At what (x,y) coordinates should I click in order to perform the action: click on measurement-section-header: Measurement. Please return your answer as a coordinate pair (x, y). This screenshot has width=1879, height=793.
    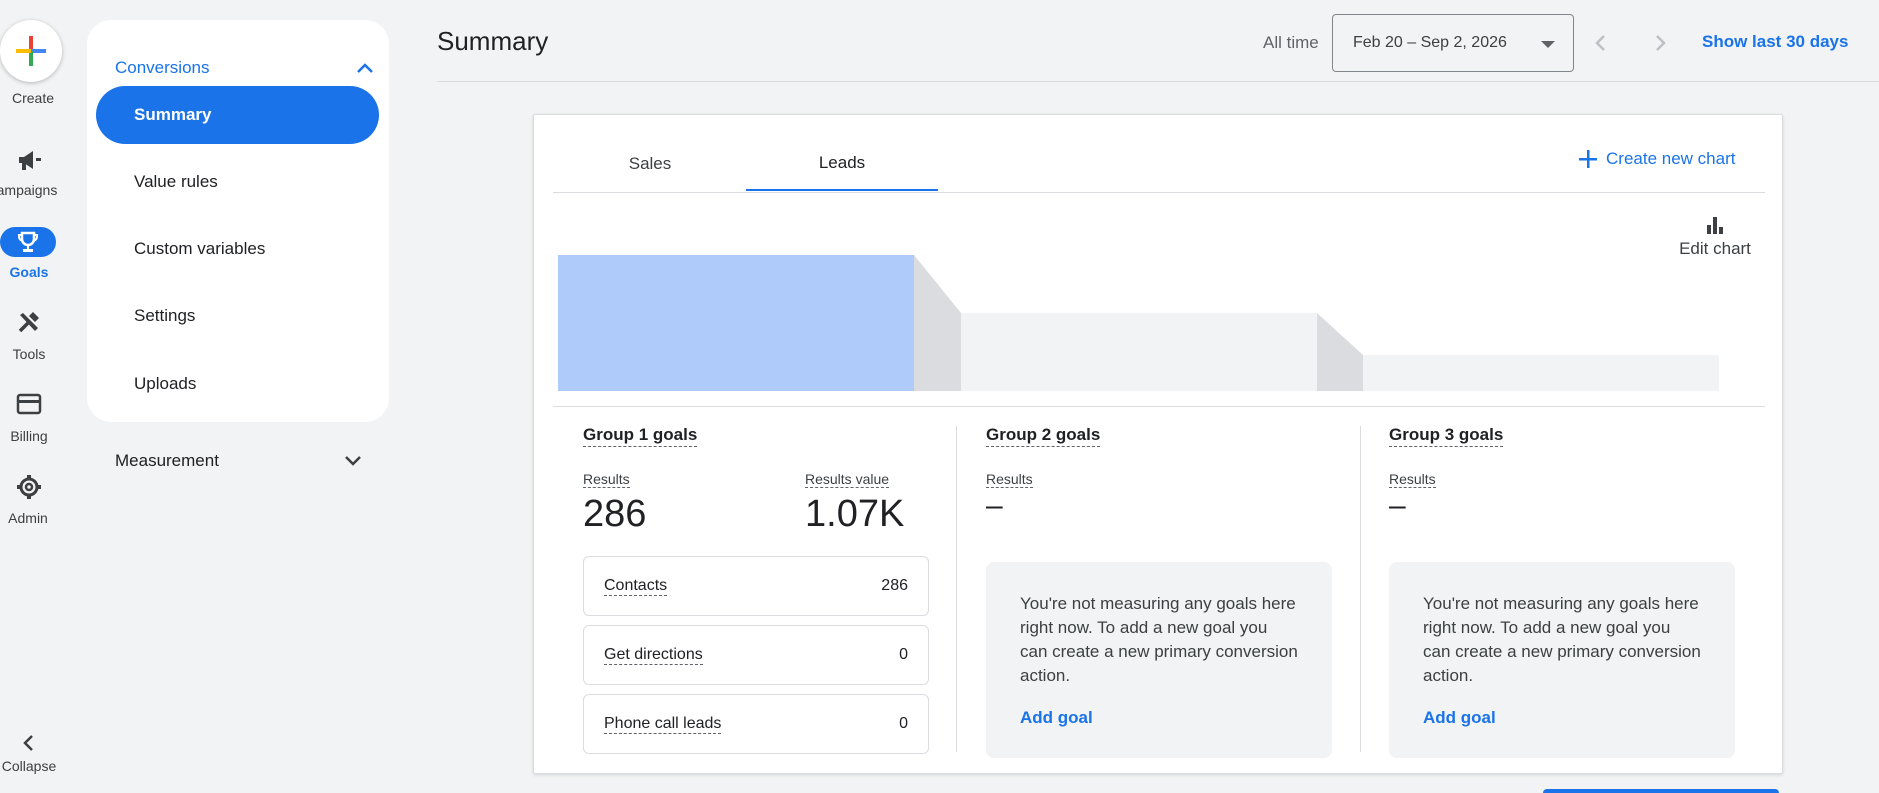
    Looking at the image, I should click on (239, 461).